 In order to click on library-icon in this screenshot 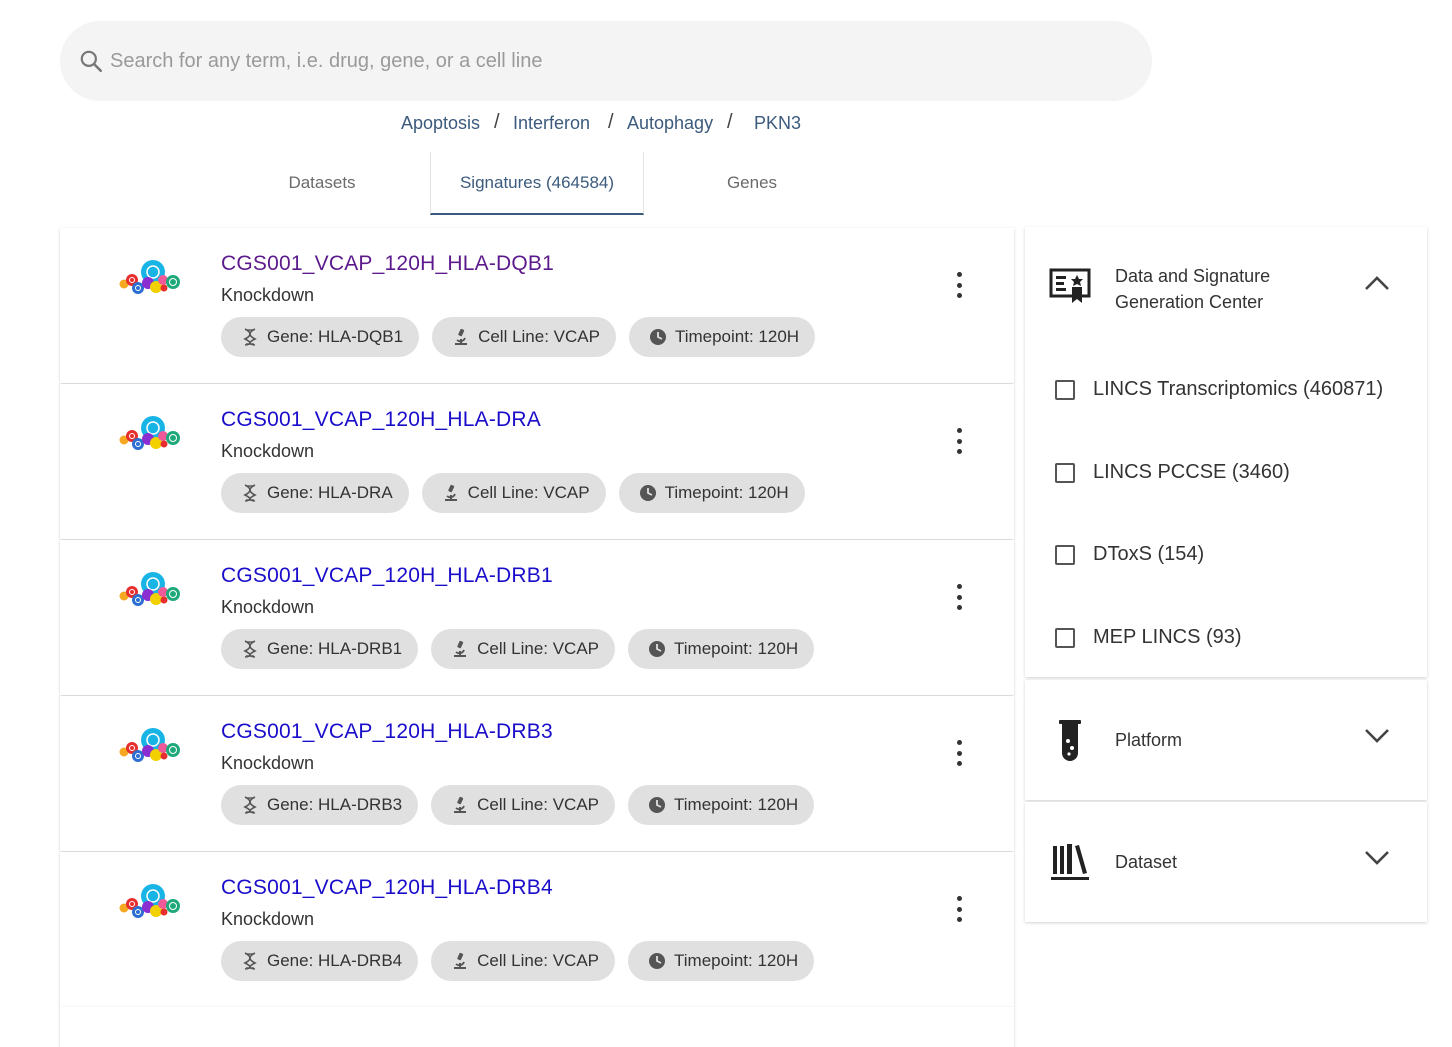, I will do `click(1070, 862)`.